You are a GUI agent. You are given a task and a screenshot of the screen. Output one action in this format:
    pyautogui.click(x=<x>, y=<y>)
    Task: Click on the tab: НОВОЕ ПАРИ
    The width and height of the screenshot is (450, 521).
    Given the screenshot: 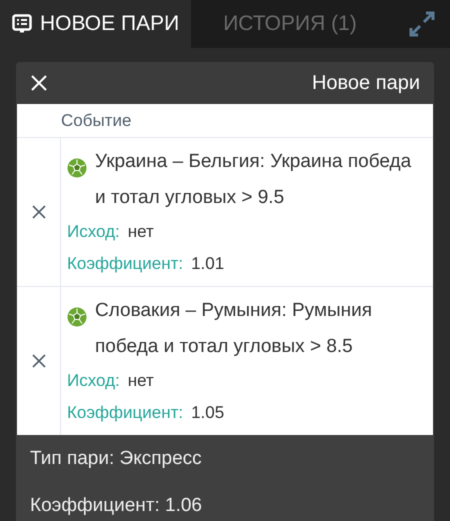 What is the action you would take?
    pyautogui.click(x=96, y=24)
    